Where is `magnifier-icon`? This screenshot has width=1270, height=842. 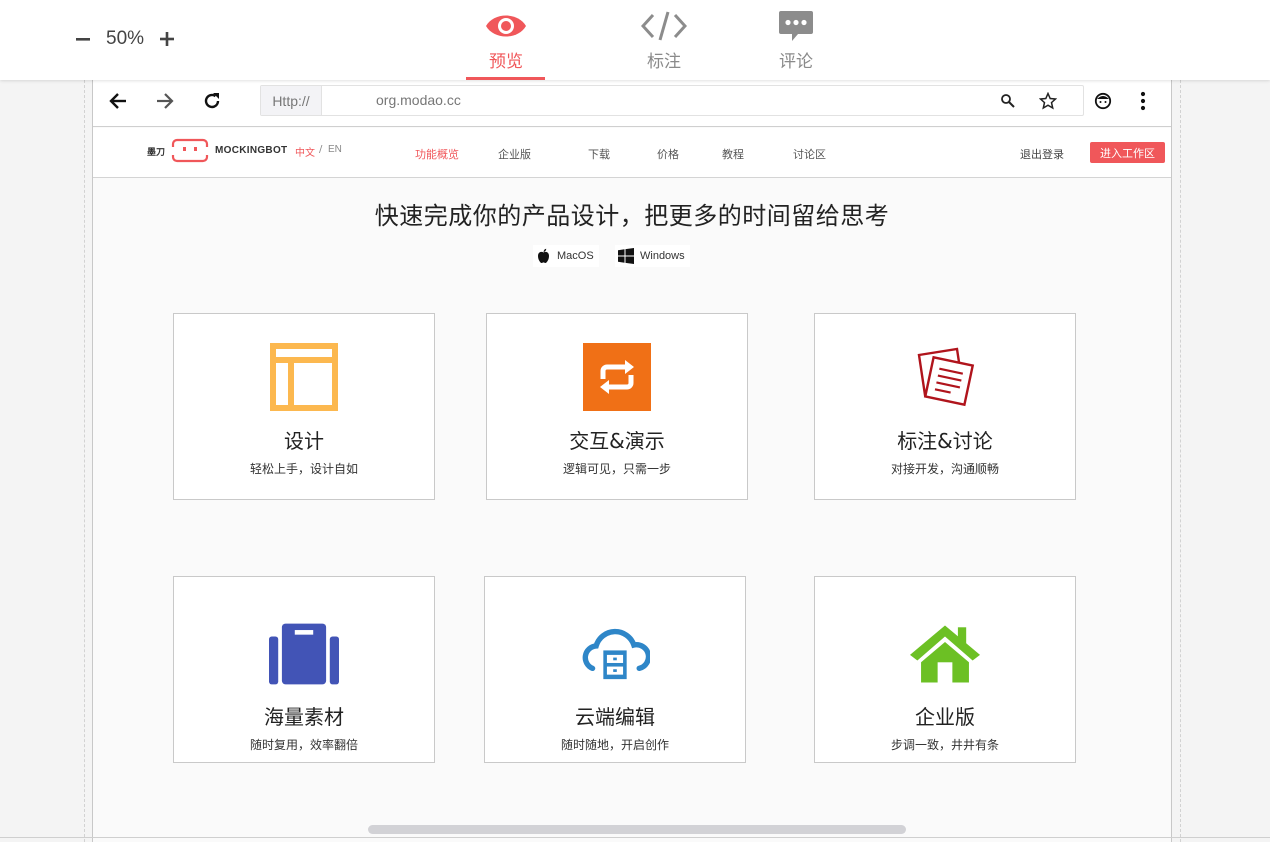 magnifier-icon is located at coordinates (1008, 101).